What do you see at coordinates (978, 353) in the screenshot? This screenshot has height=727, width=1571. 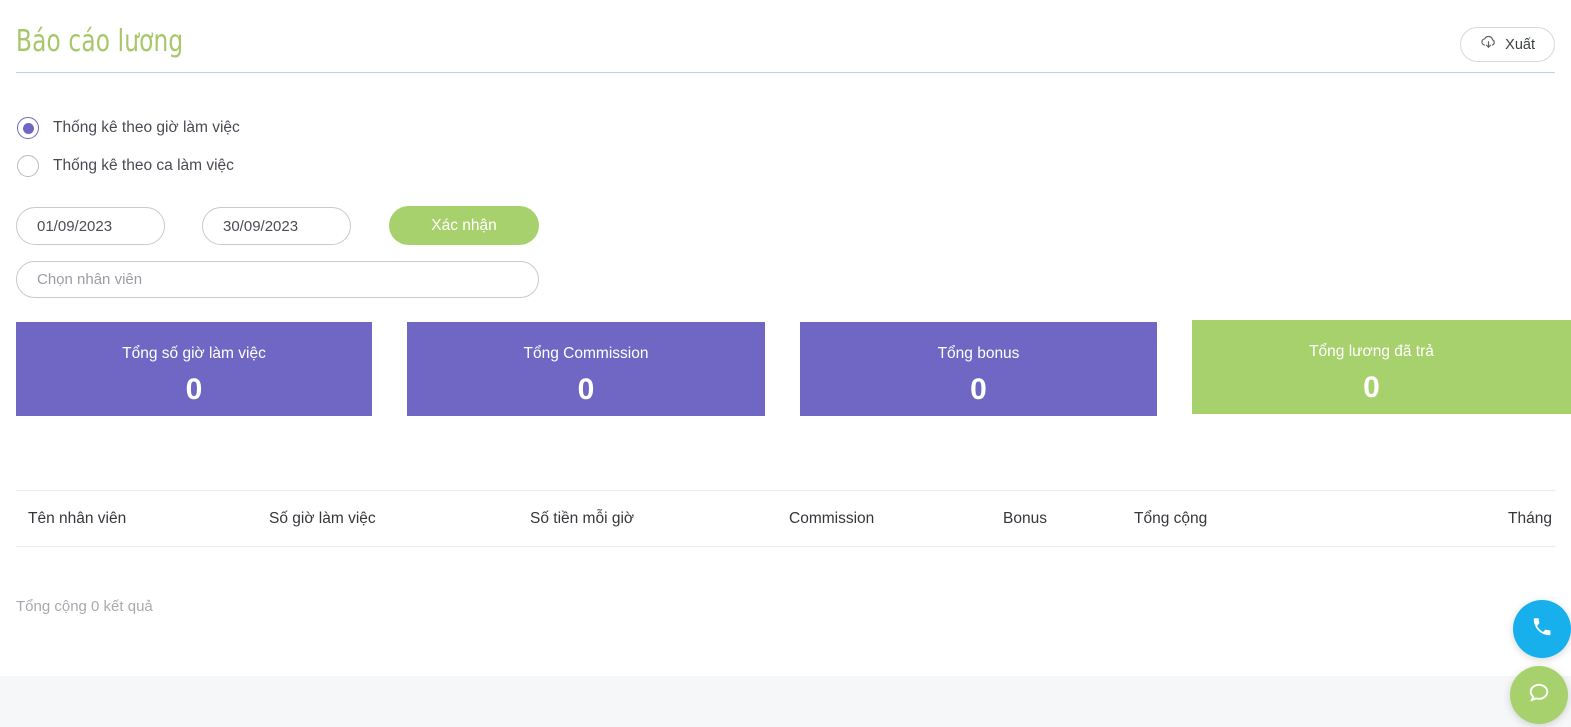 I see `stat-card-total-bonus-title: Tổng bonus` at bounding box center [978, 353].